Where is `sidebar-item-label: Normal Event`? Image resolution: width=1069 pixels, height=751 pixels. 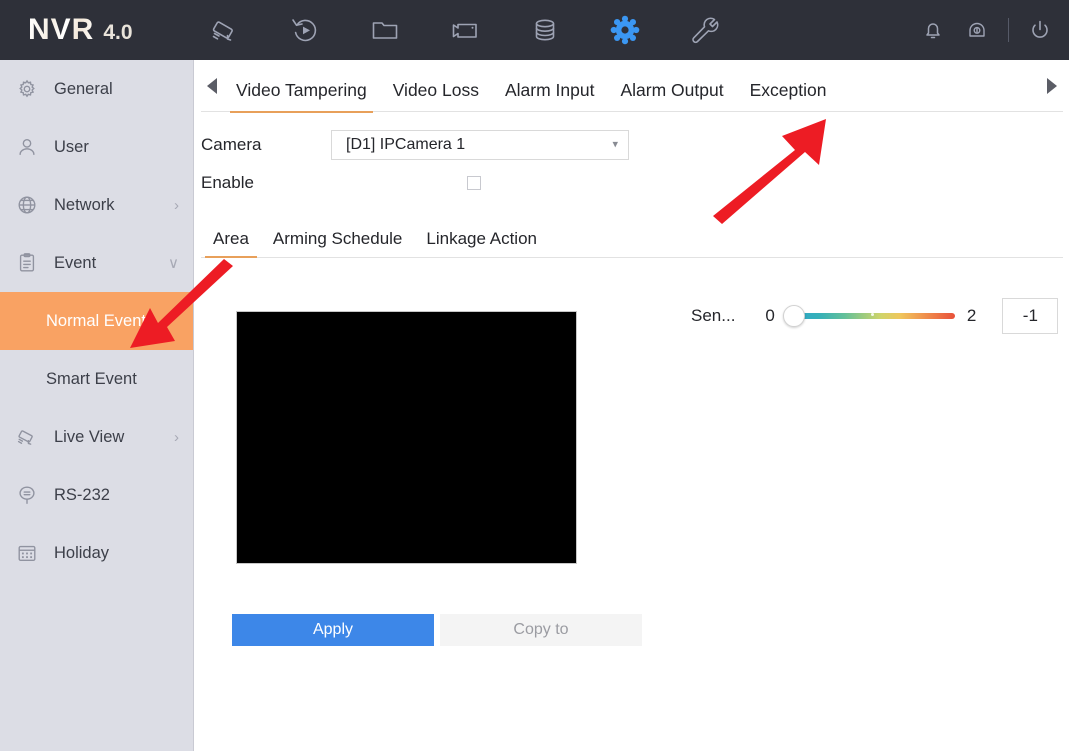 sidebar-item-label: Normal Event is located at coordinates (96, 320).